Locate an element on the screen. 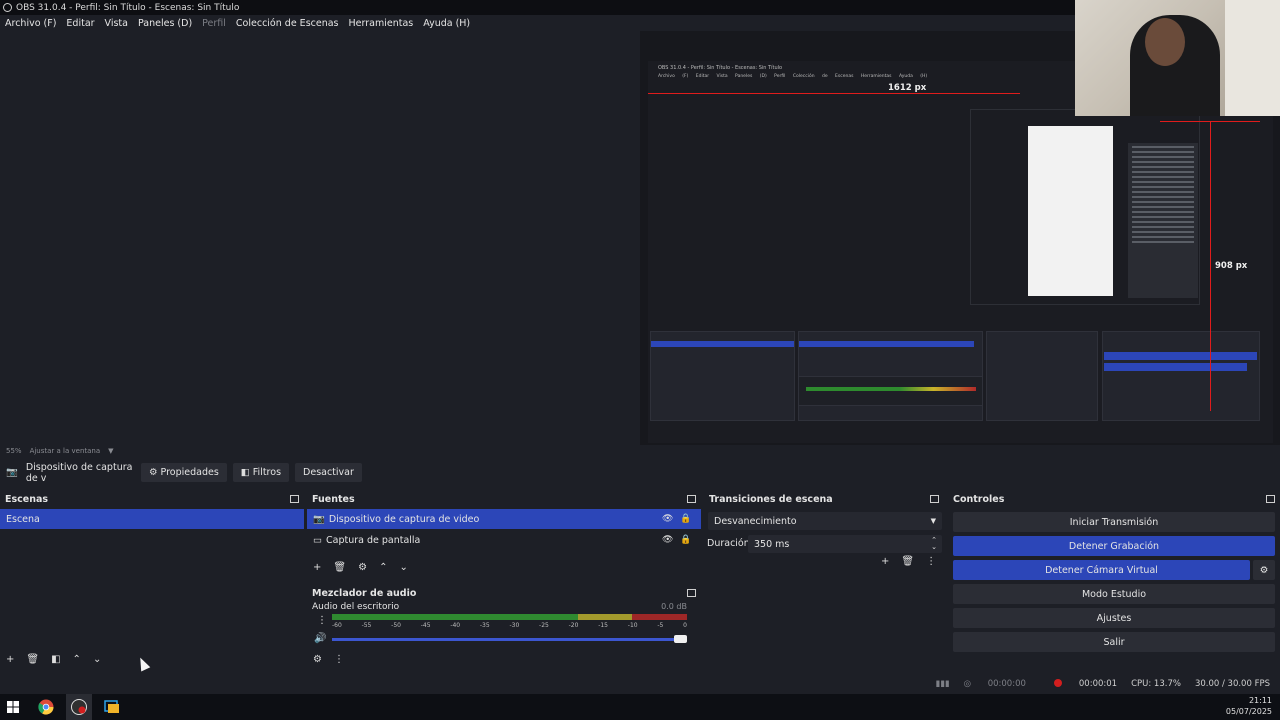 The image size is (1280, 720). menu-scene-collection: Colección de Escenas is located at coordinates (287, 23).